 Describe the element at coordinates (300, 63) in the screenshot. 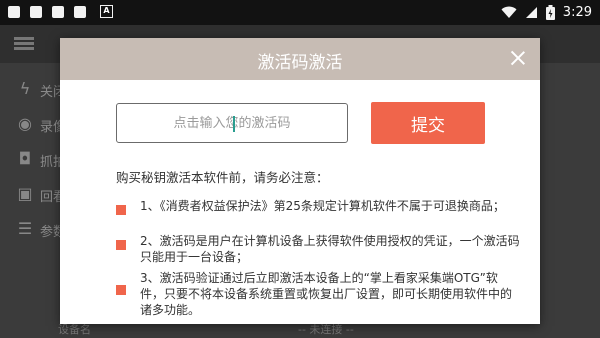

I see `dialog-title: 激活码激活` at that location.